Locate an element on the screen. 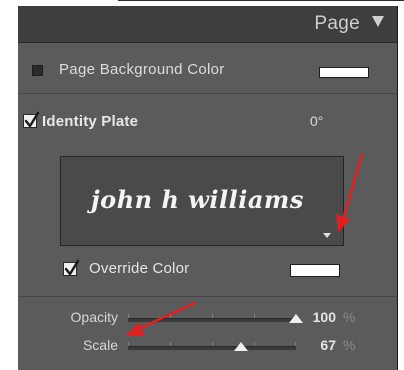 This screenshot has width=404, height=370. opacity-value: 100 is located at coordinates (319, 317).